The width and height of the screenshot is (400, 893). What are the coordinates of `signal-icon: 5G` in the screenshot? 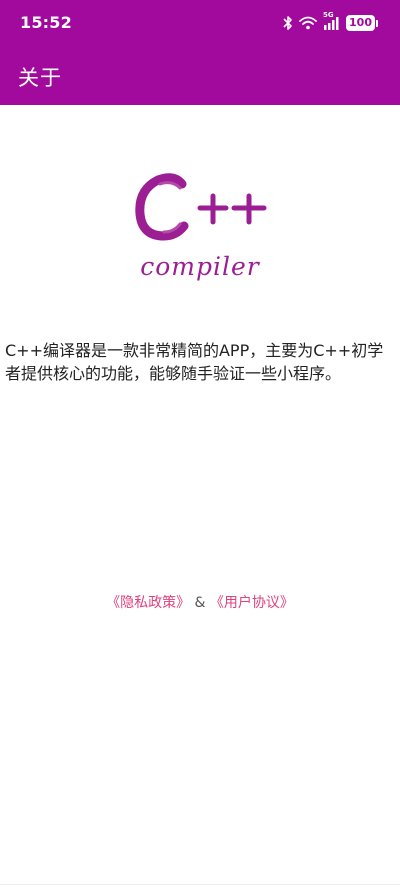 It's located at (331, 20).